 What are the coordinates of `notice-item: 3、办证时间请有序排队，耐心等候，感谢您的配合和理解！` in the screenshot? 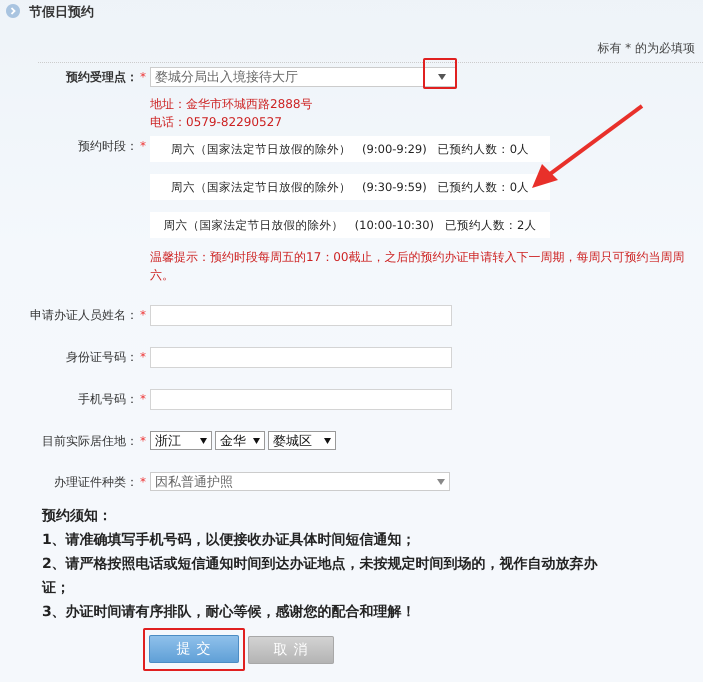 It's located at (229, 612).